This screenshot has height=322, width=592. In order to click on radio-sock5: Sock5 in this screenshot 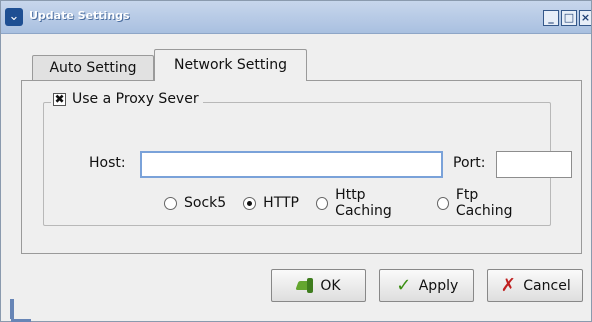, I will do `click(195, 203)`.